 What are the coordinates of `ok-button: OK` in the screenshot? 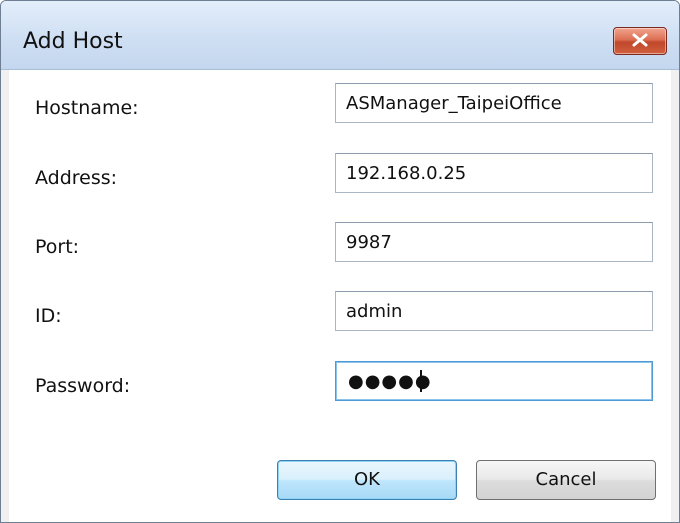 It's located at (367, 480).